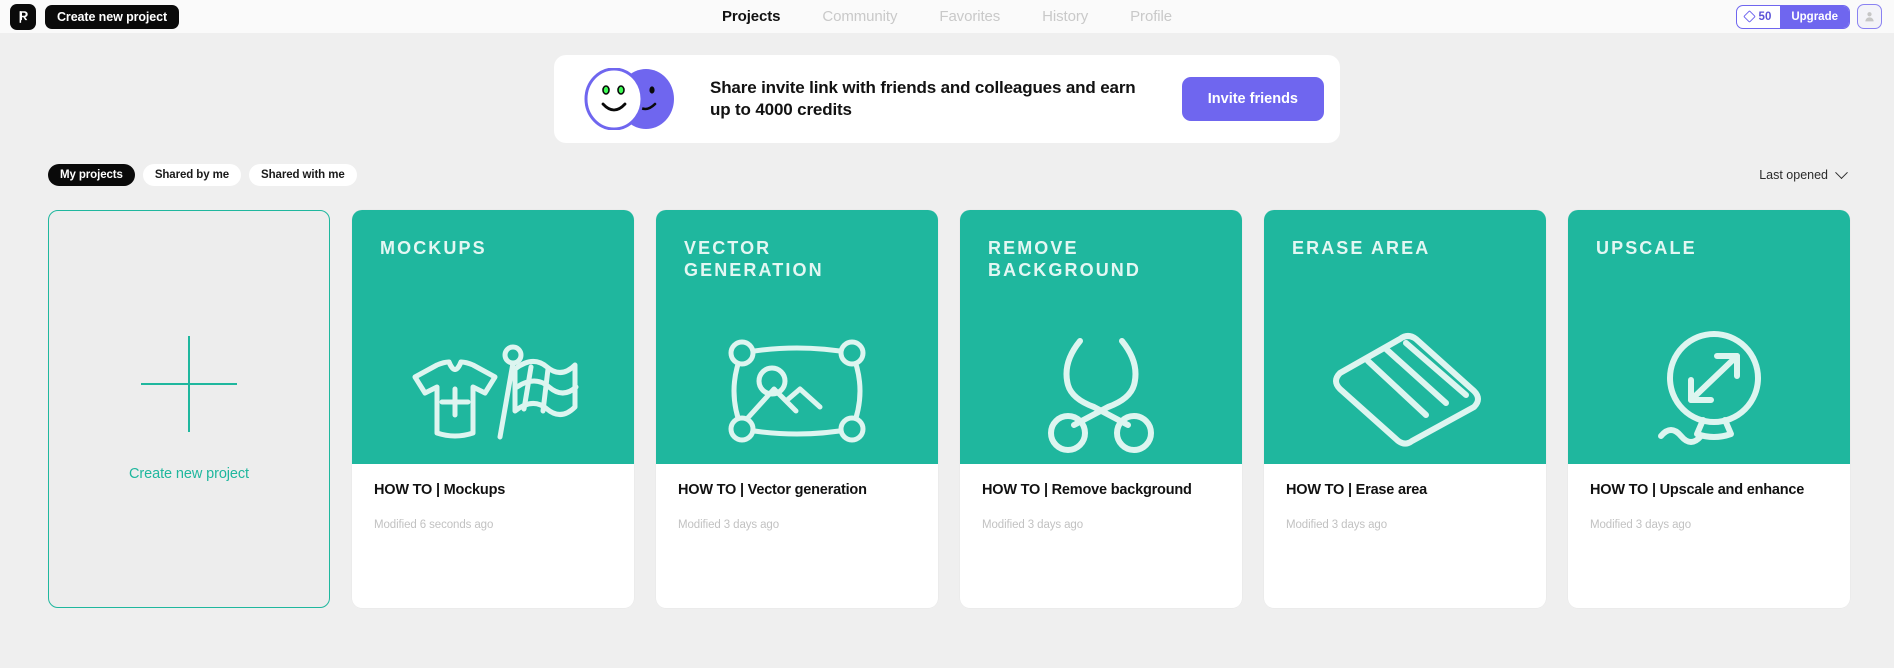  I want to click on filter-shared-with-me: Shared with me, so click(303, 175).